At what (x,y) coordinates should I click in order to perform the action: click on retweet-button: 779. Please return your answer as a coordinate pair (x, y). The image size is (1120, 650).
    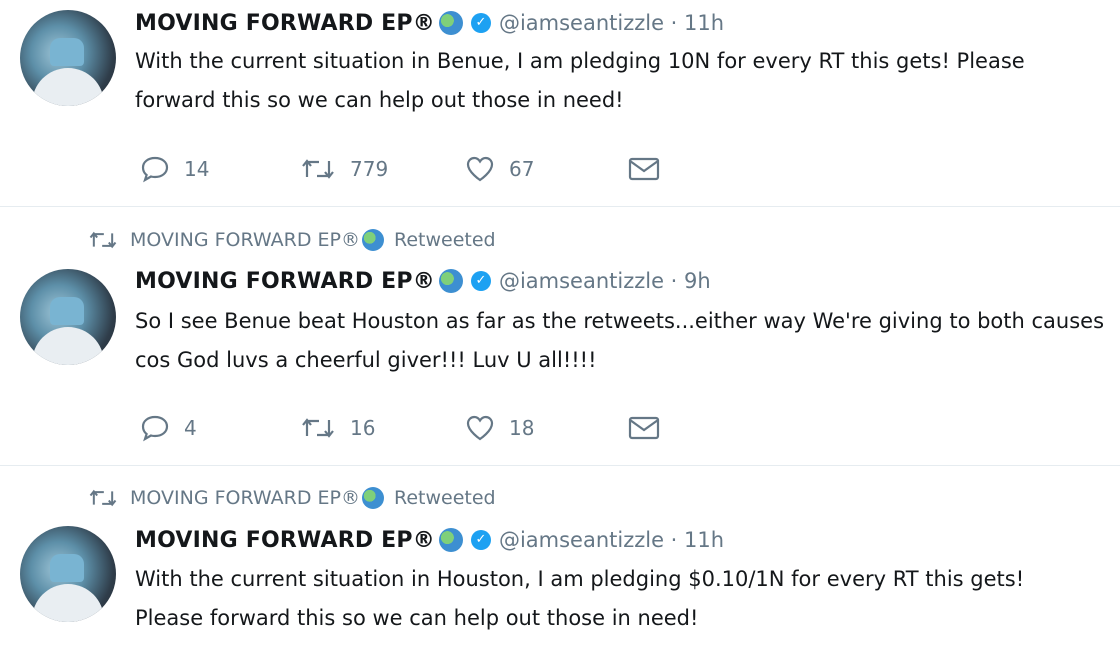
    Looking at the image, I should click on (344, 169).